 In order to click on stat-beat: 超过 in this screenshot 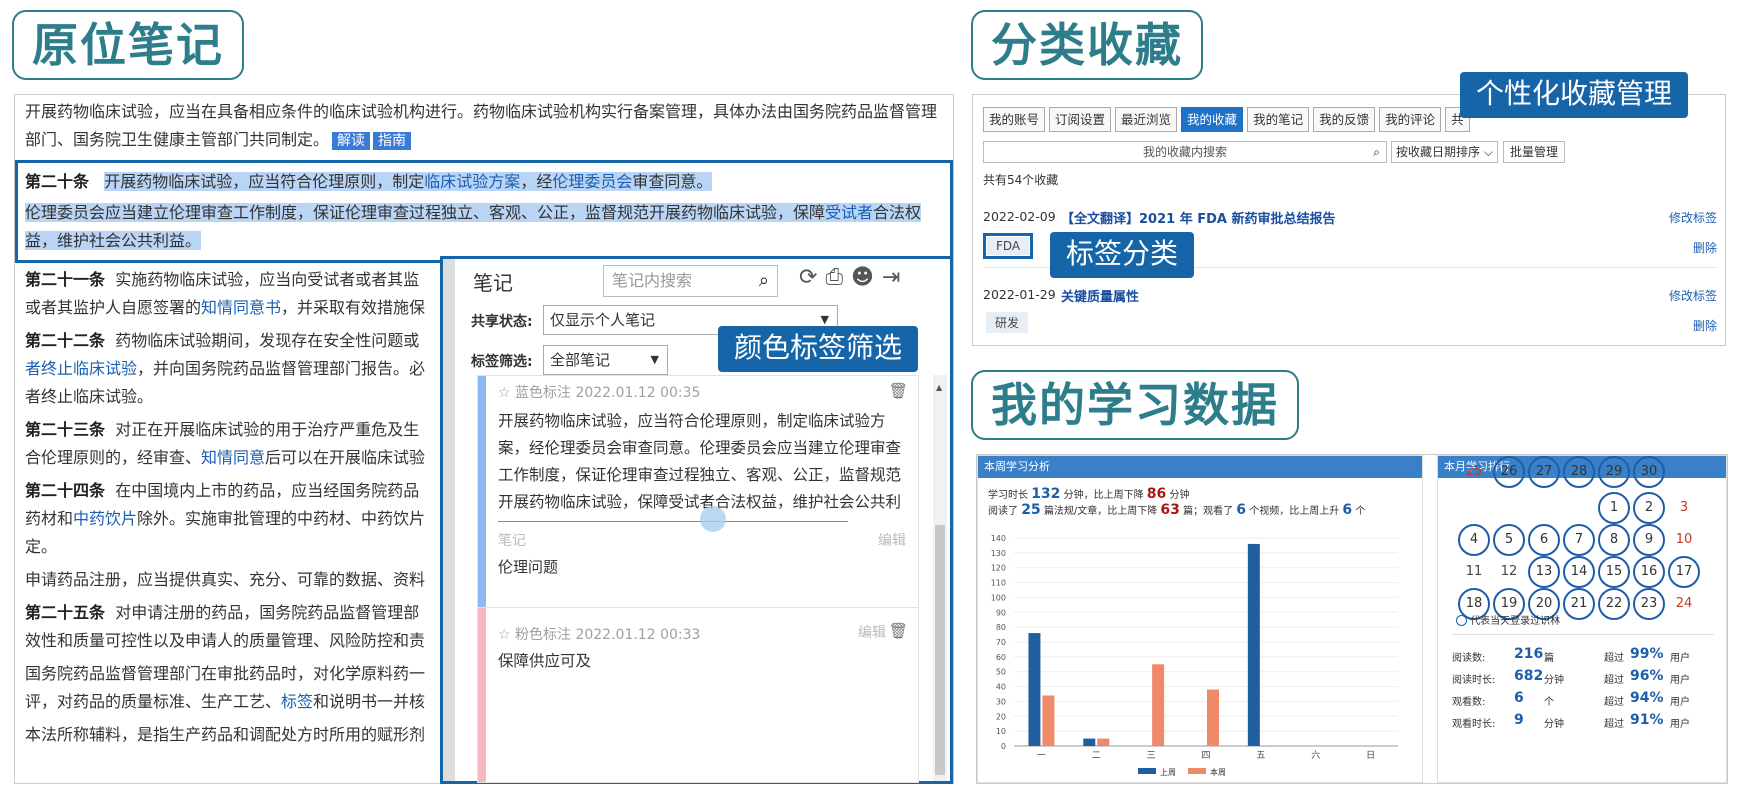, I will do `click(1614, 680)`.